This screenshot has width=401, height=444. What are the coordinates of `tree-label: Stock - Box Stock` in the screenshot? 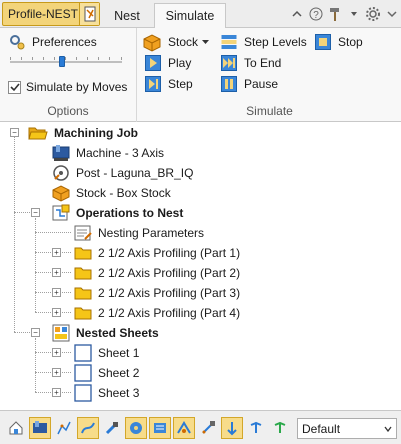 It's located at (123, 193).